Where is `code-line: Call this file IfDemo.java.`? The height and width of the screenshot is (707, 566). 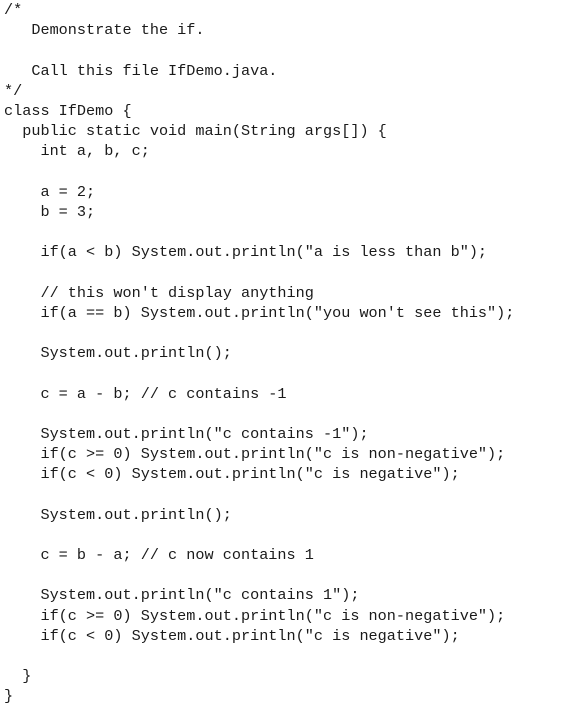
code-line: Call this file IfDemo.java. is located at coordinates (141, 70).